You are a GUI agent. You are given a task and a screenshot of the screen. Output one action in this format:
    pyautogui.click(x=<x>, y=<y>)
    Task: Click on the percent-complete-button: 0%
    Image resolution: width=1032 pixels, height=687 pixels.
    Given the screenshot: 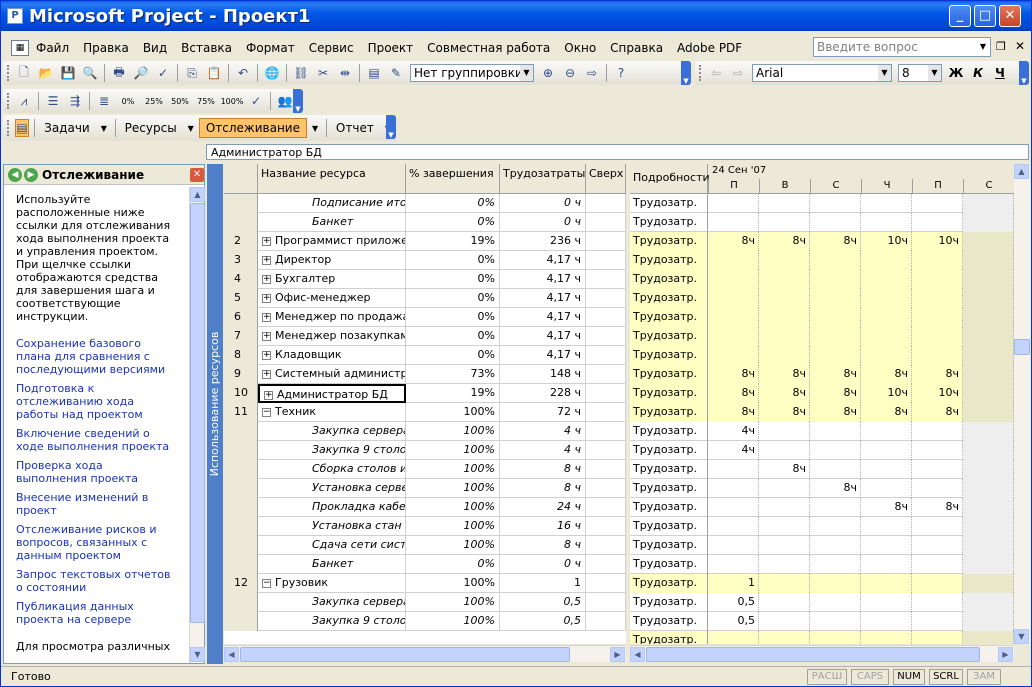 What is the action you would take?
    pyautogui.click(x=128, y=101)
    